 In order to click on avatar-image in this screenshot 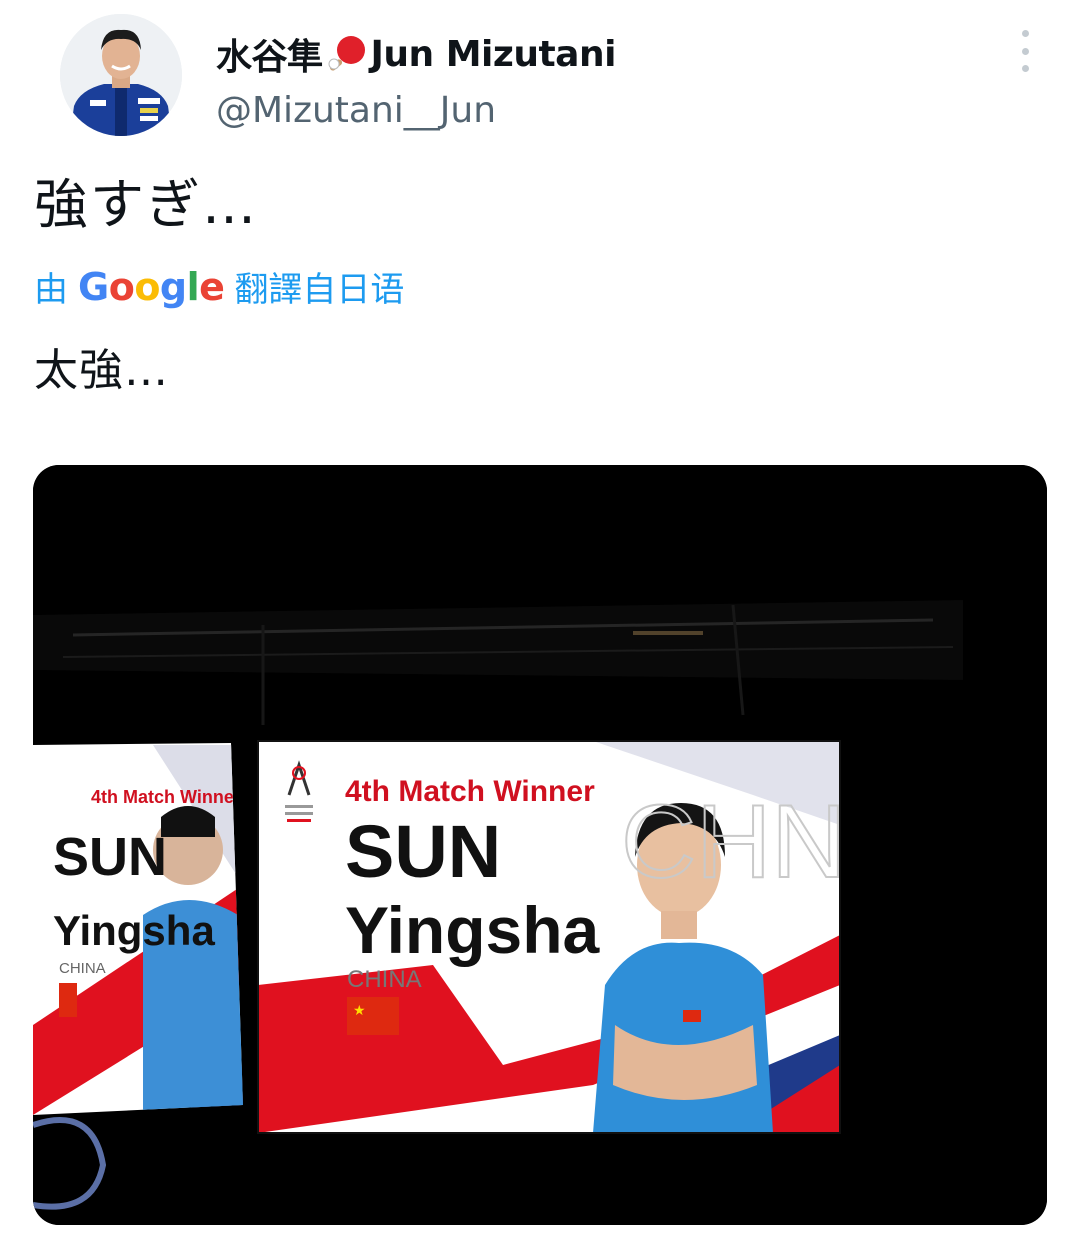, I will do `click(121, 75)`.